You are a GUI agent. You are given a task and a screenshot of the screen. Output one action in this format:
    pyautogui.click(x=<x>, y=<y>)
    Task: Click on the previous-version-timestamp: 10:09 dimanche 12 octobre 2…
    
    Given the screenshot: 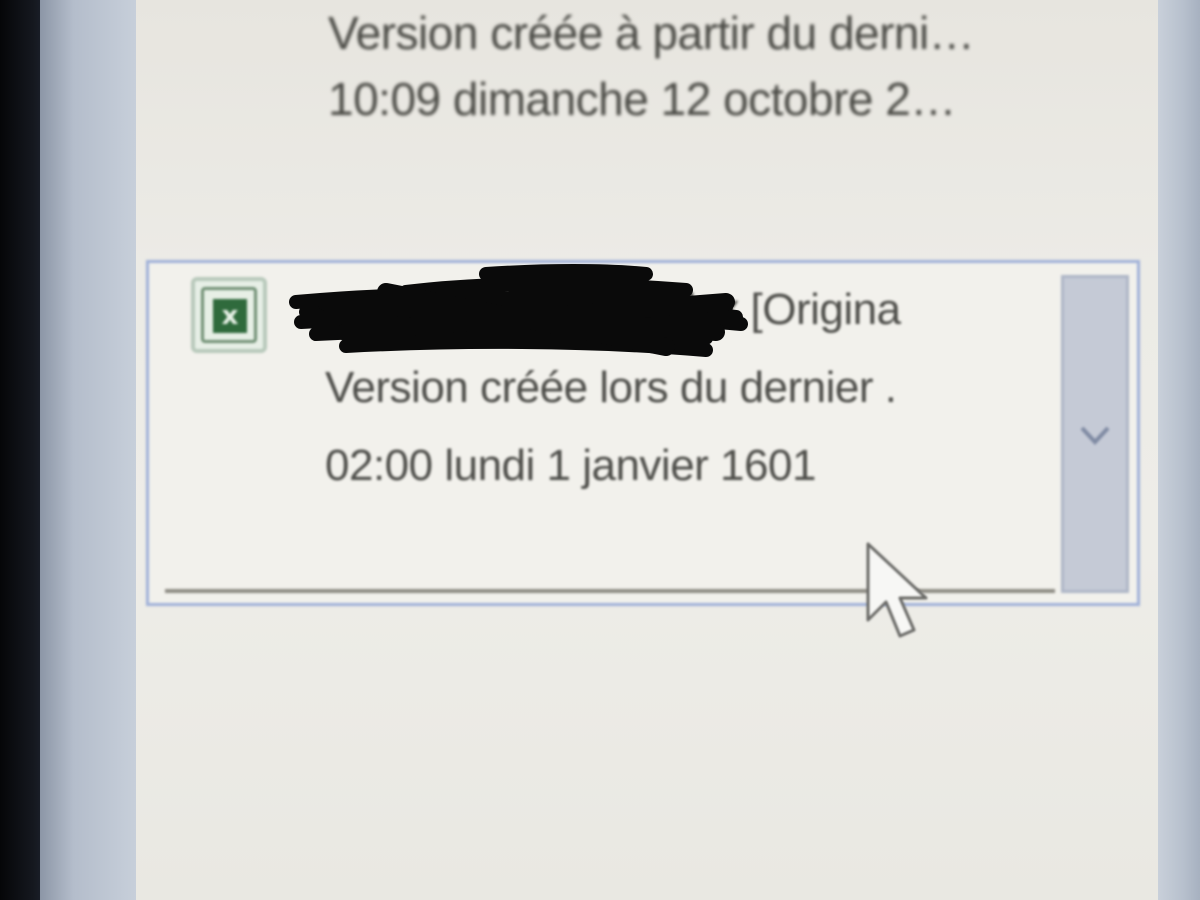 What is the action you would take?
    pyautogui.click(x=642, y=99)
    